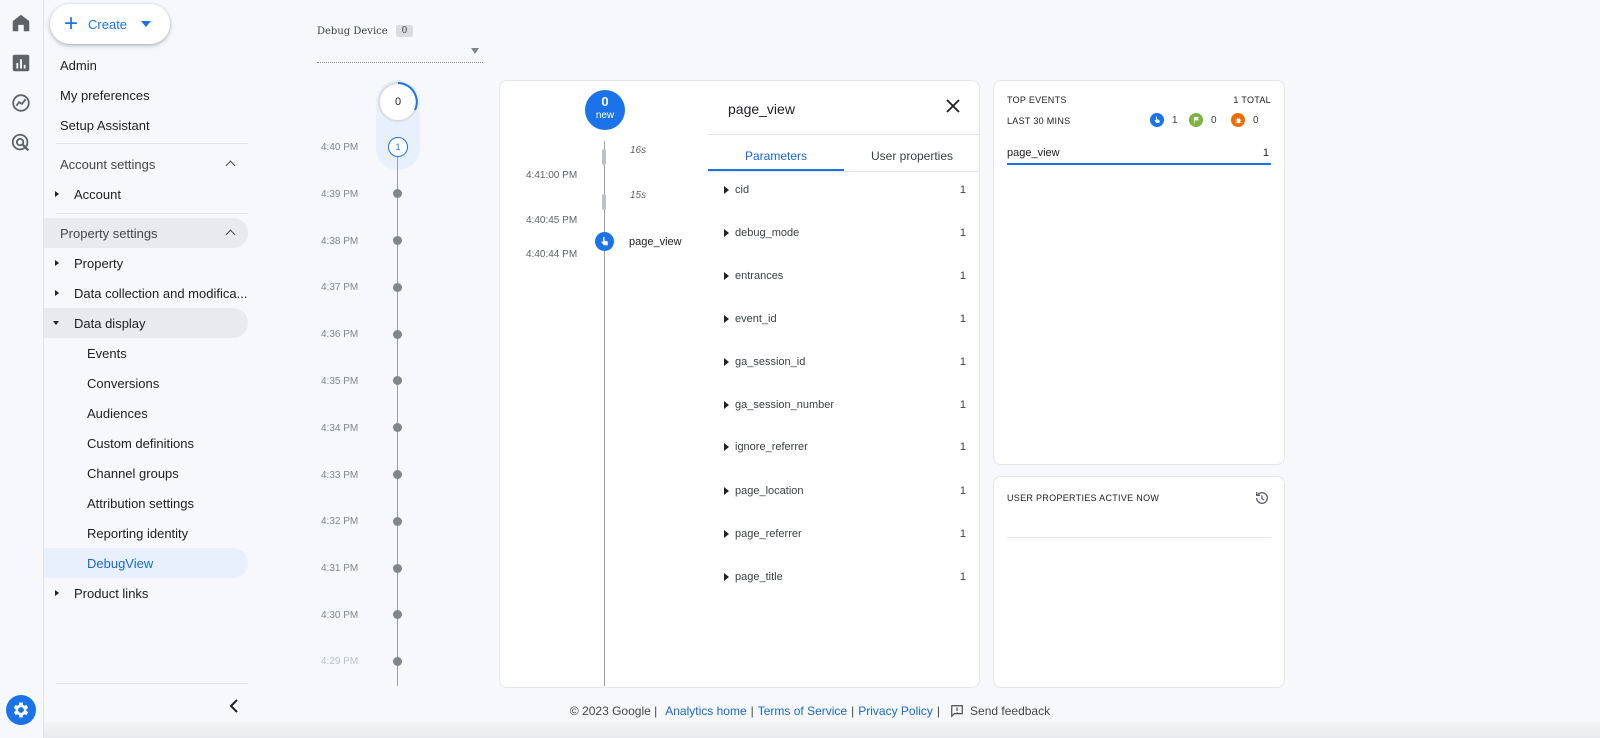  I want to click on param-row: page_title 1, so click(844, 578).